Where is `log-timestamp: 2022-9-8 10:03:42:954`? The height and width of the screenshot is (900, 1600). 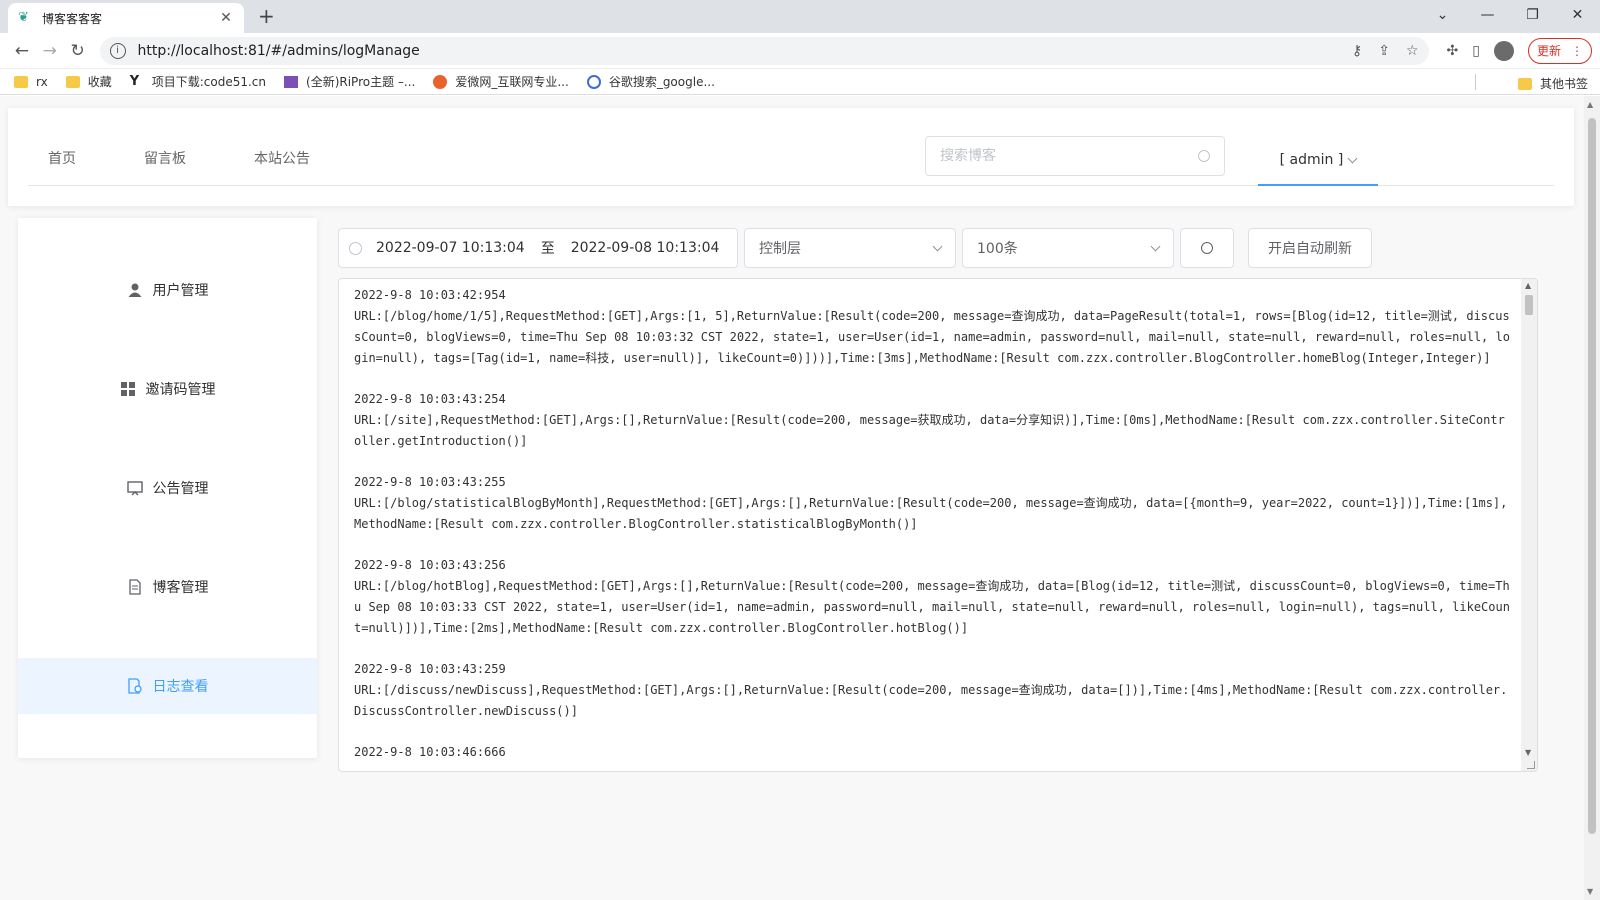
log-timestamp: 2022-9-8 10:03:42:954 is located at coordinates (430, 295).